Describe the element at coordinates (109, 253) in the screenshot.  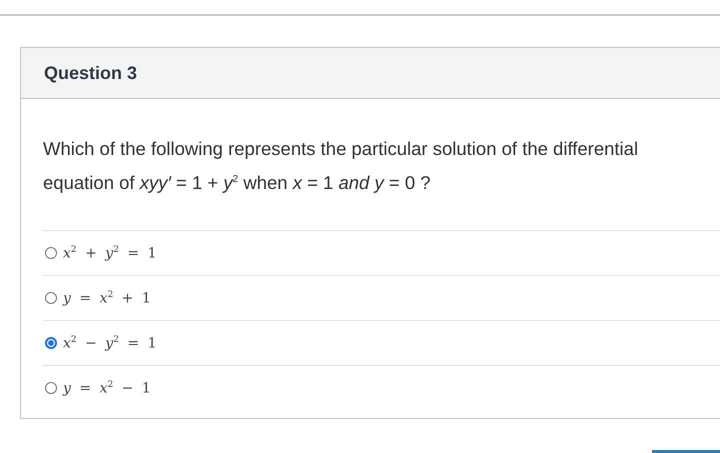
I see `answer-option: x$^{2}$ + y$^{2}$ = 1` at that location.